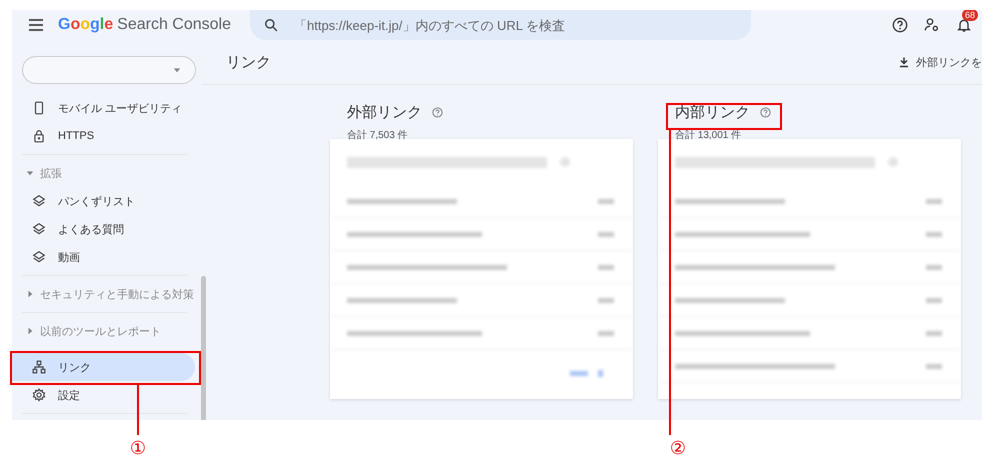 This screenshot has height=464, width=1000. Describe the element at coordinates (940, 62) in the screenshot. I see `export-button: 外部リンクを` at that location.